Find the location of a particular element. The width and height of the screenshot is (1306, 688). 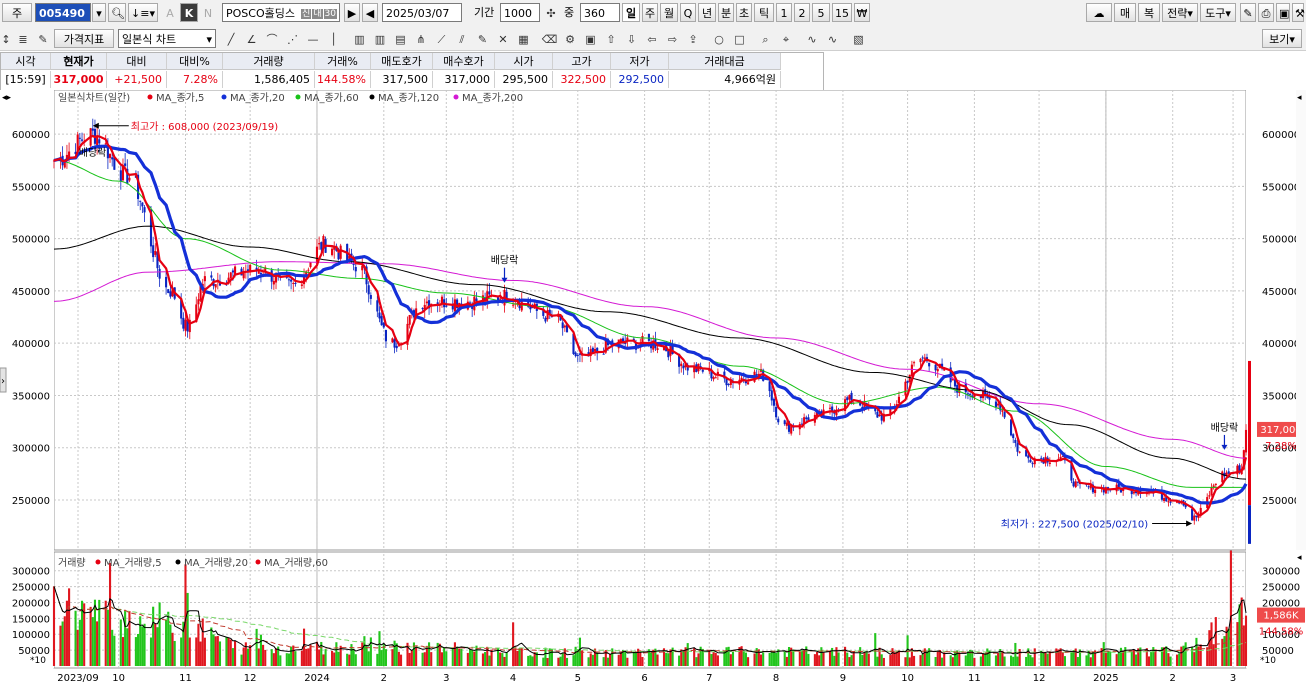

circle-icon: ○ is located at coordinates (719, 38).